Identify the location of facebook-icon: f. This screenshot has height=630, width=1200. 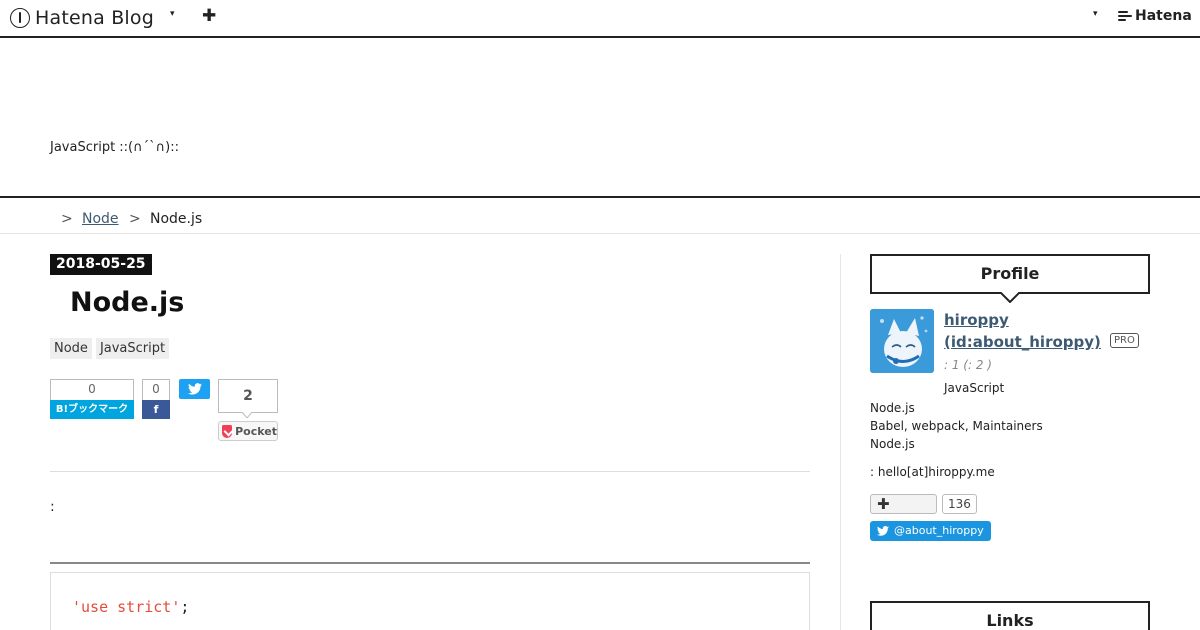
(156, 409).